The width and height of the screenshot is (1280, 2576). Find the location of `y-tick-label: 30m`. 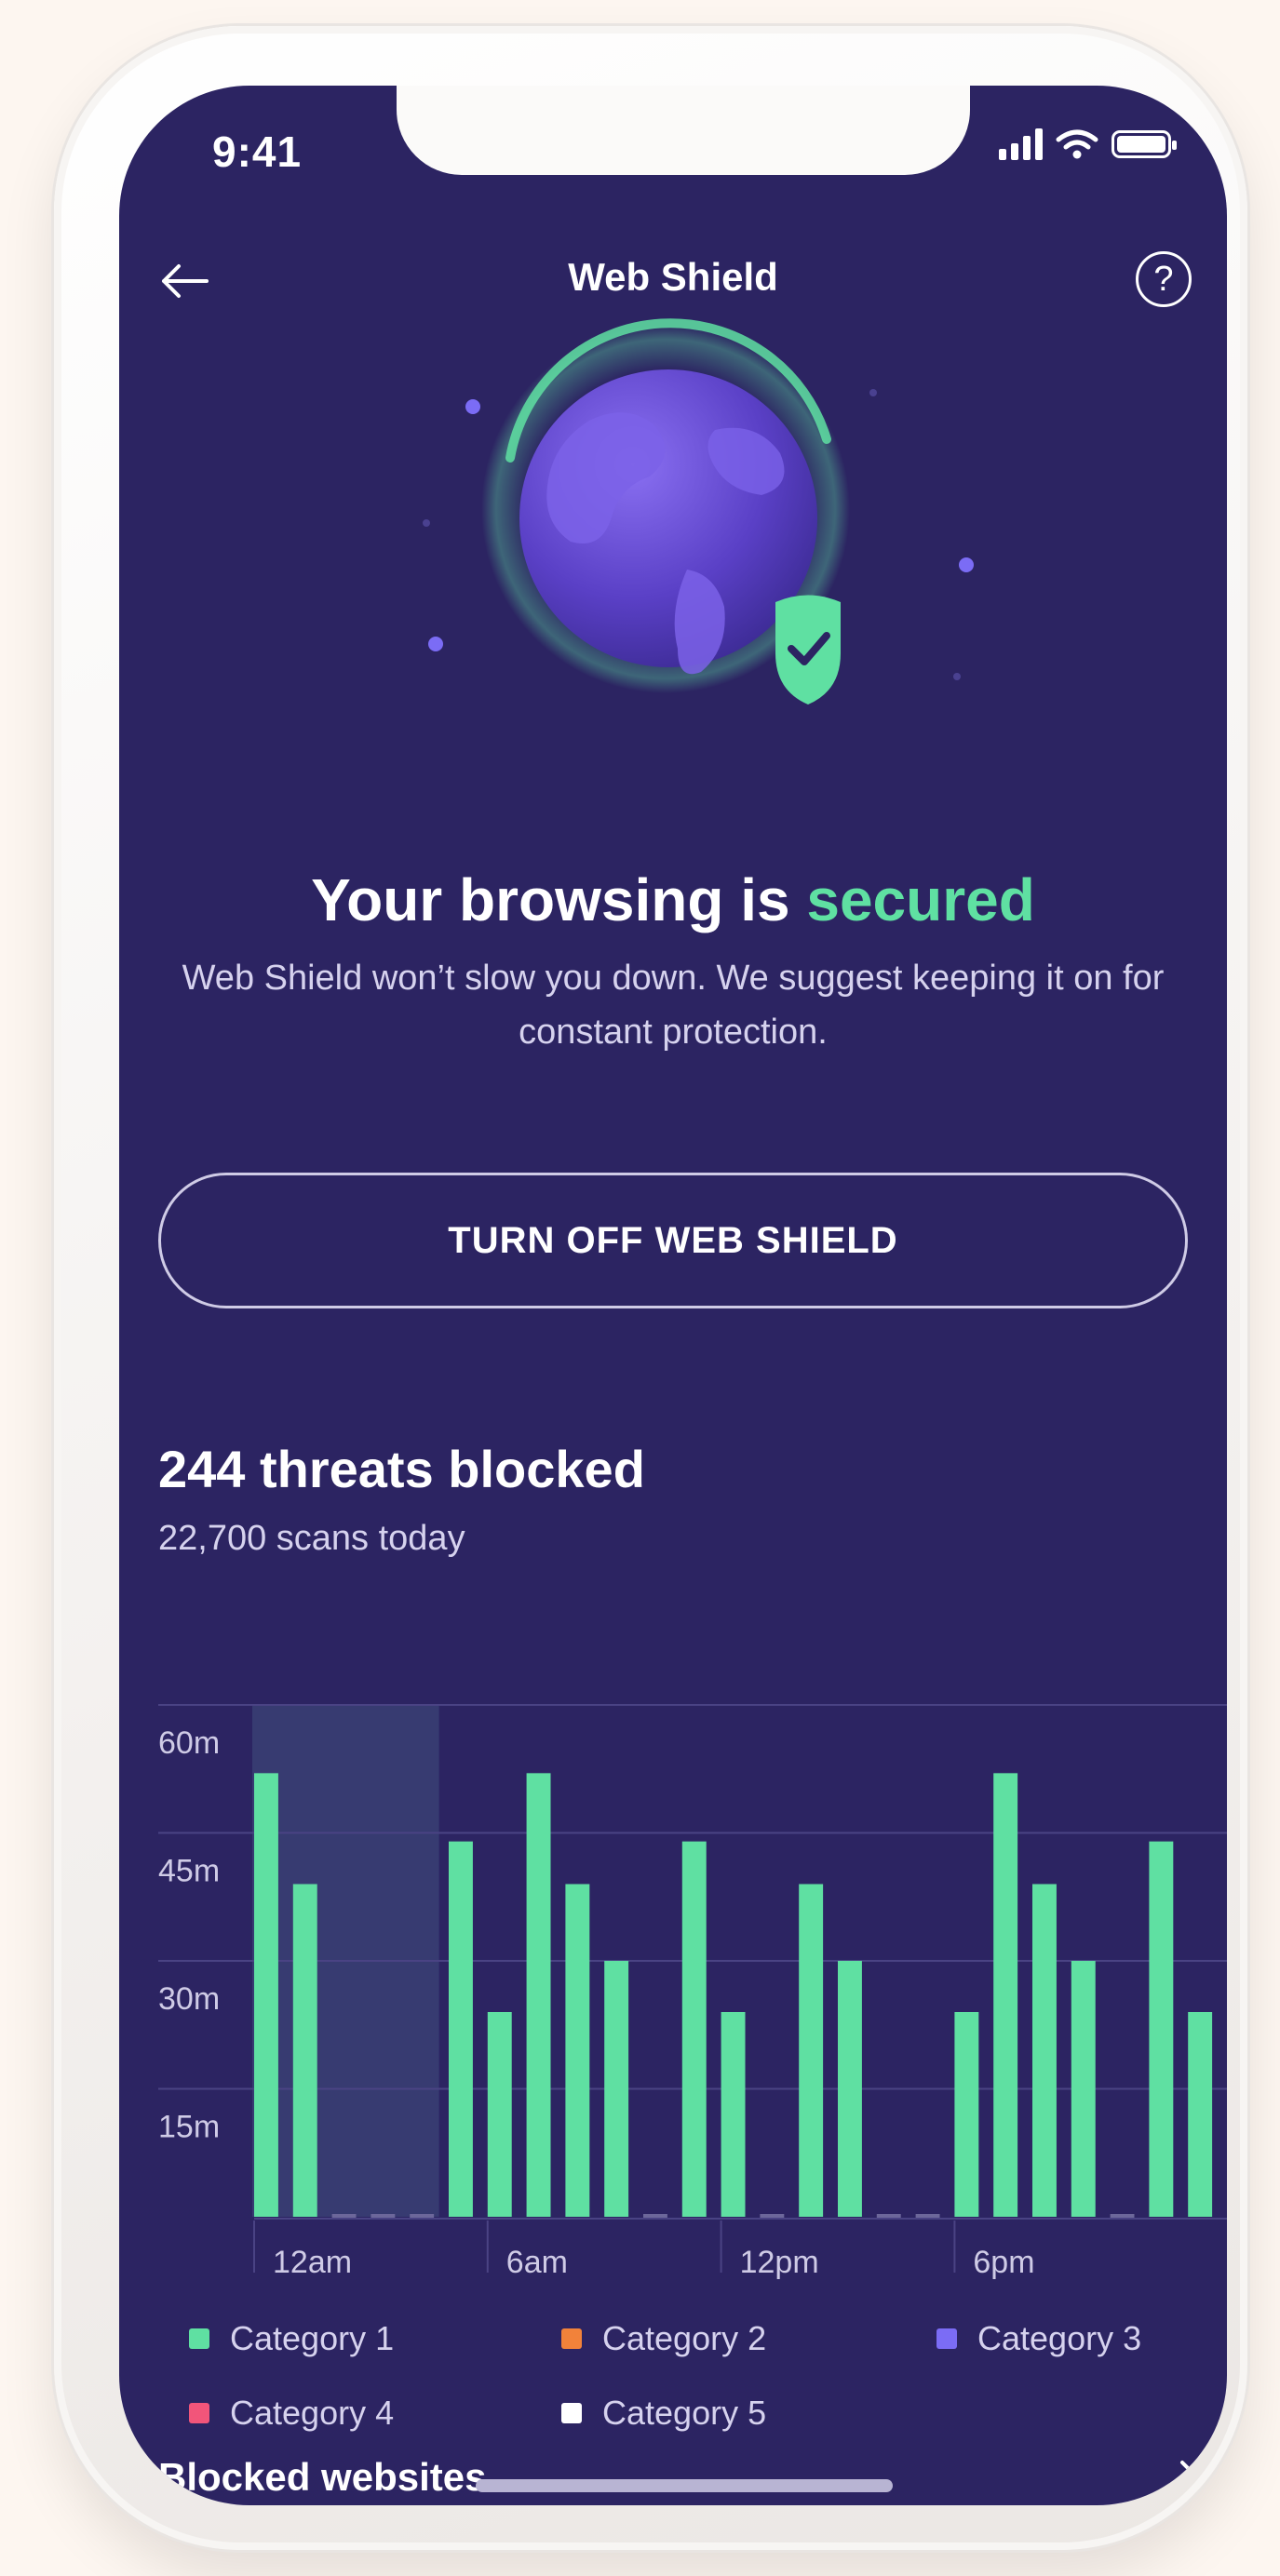

y-tick-label: 30m is located at coordinates (189, 1999).